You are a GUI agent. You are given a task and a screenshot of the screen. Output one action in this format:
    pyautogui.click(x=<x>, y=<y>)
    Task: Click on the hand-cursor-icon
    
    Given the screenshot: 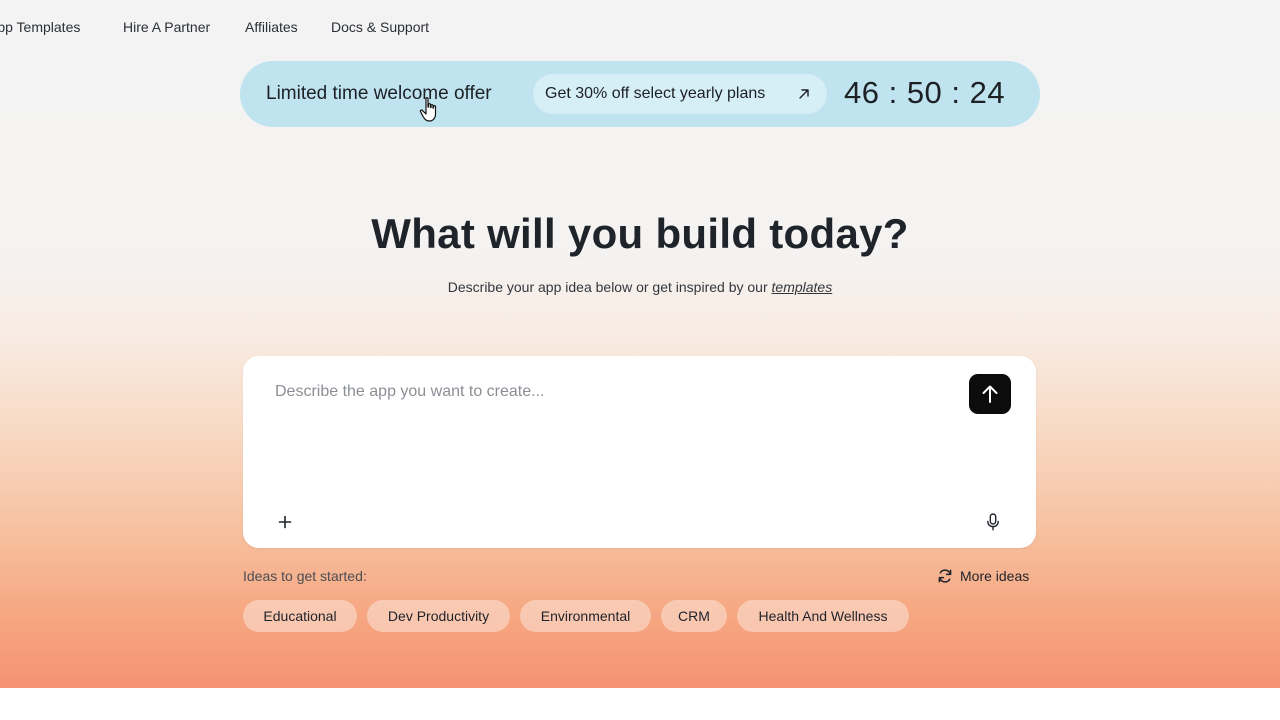 What is the action you would take?
    pyautogui.click(x=428, y=109)
    